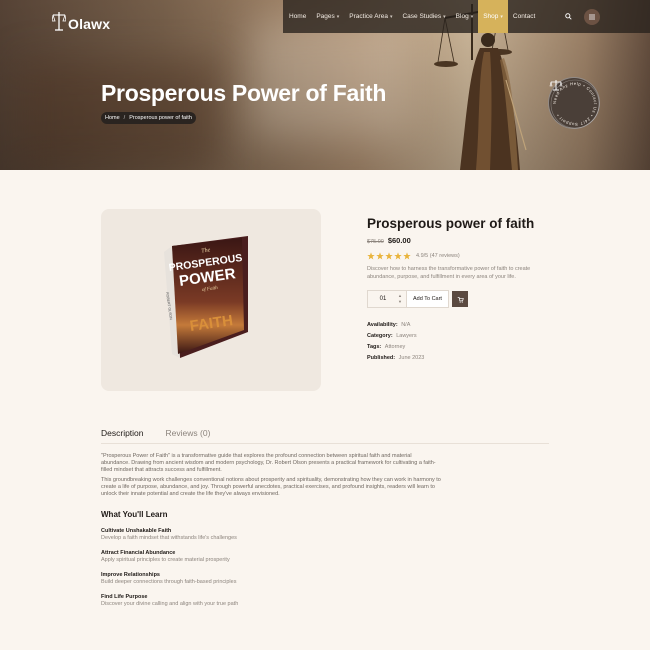 This screenshot has width=650, height=650. I want to click on meta-label: Published:, so click(381, 358).